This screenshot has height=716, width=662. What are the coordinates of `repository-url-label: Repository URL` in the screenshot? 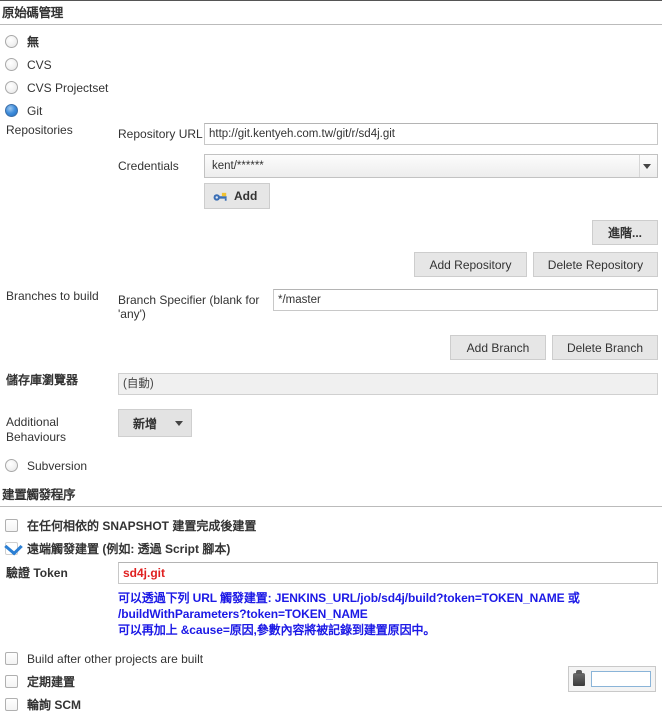 It's located at (160, 134).